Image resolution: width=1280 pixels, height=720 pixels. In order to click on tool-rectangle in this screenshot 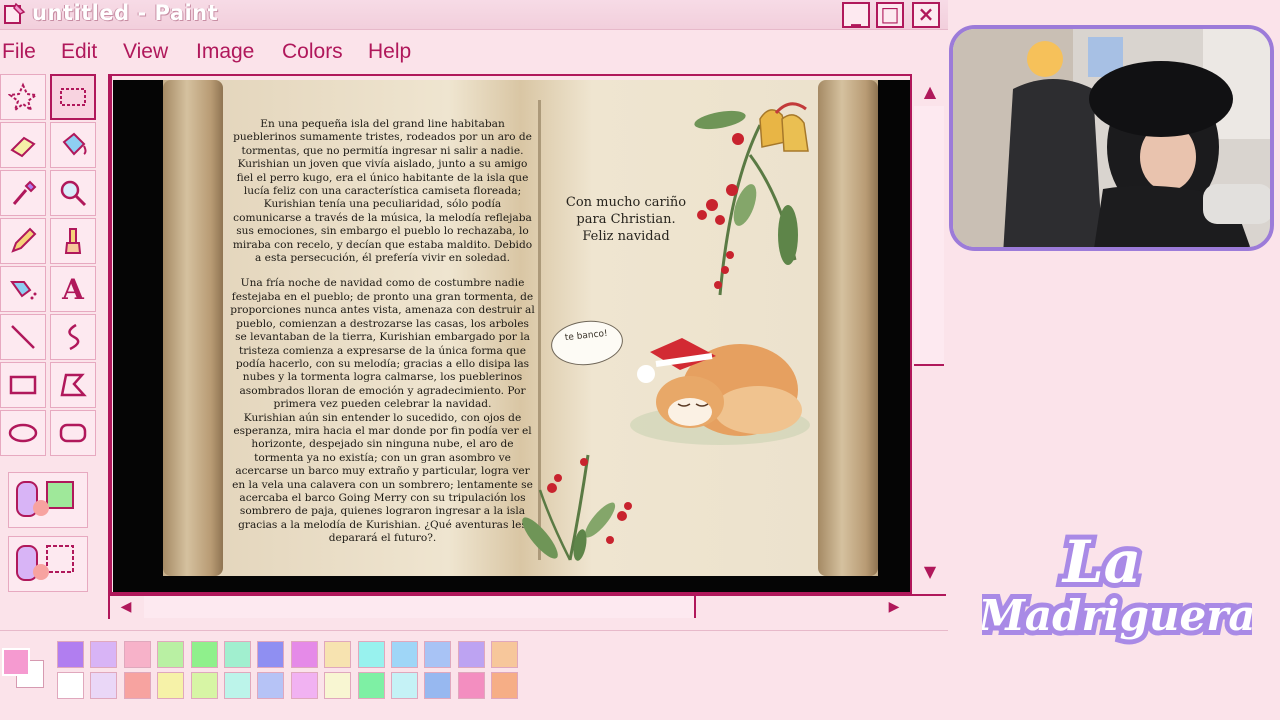, I will do `click(23, 385)`.